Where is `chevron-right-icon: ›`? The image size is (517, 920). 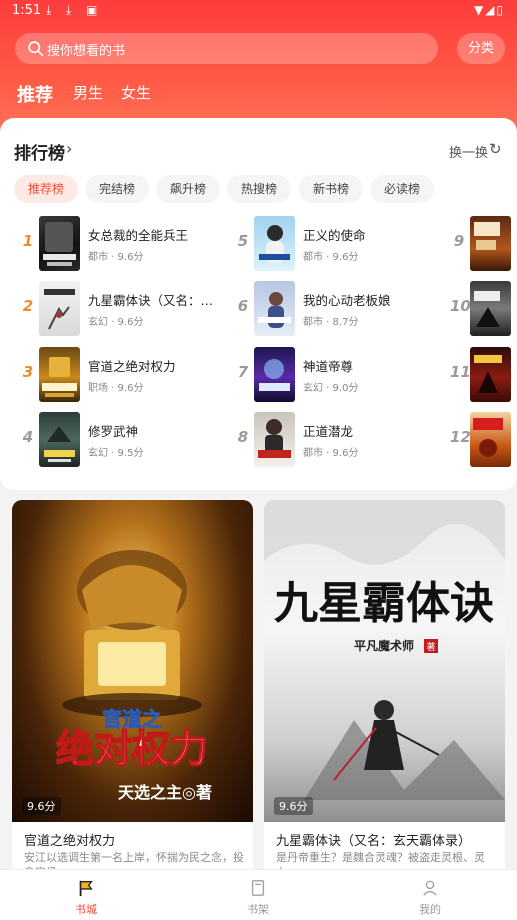 chevron-right-icon: › is located at coordinates (69, 148).